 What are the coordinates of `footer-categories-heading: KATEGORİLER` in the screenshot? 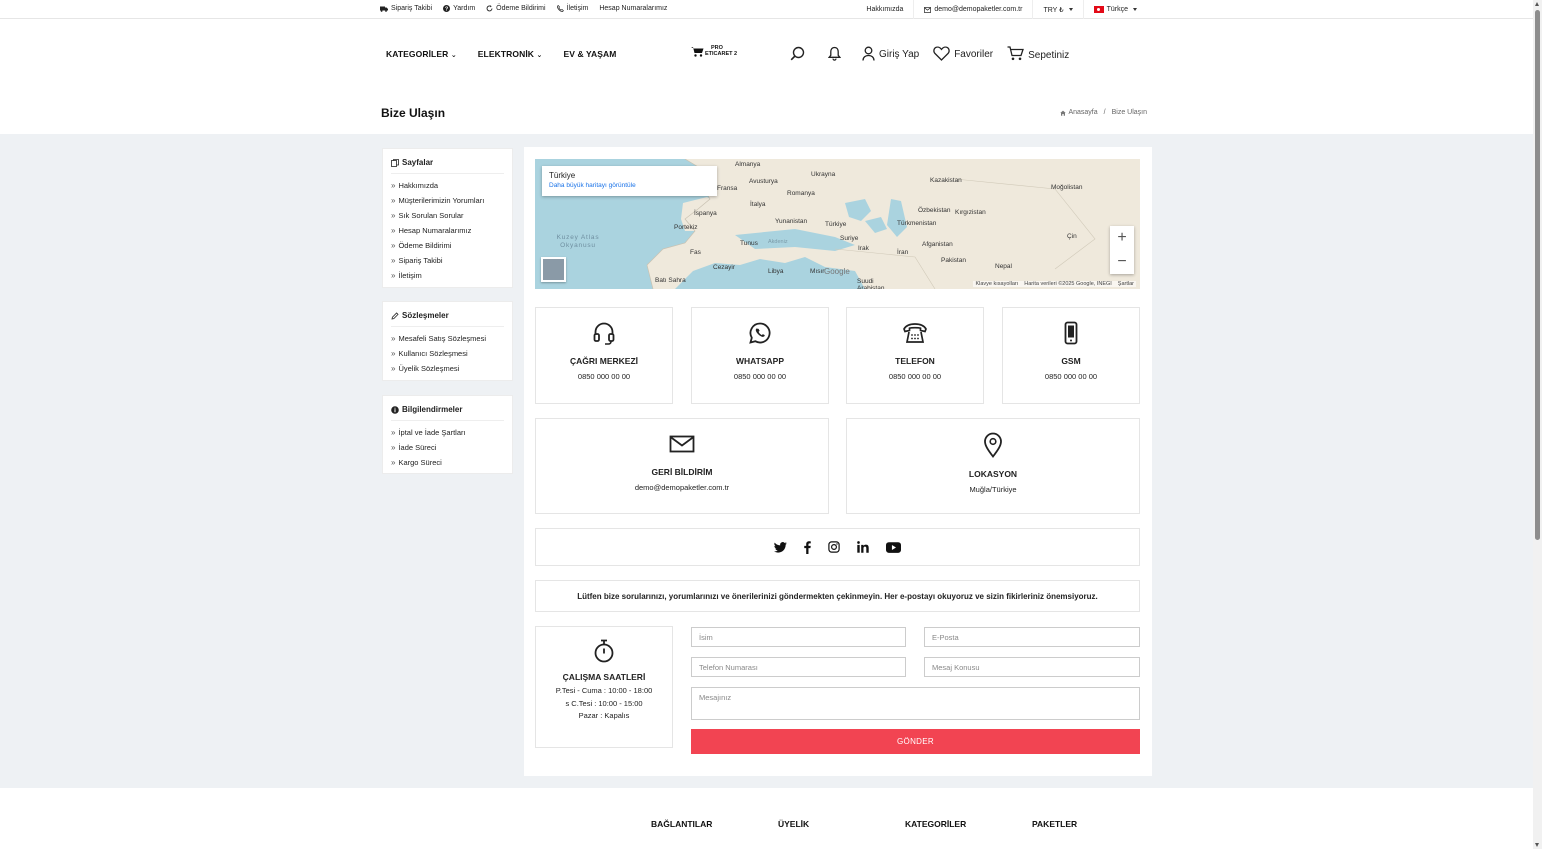 It's located at (936, 824).